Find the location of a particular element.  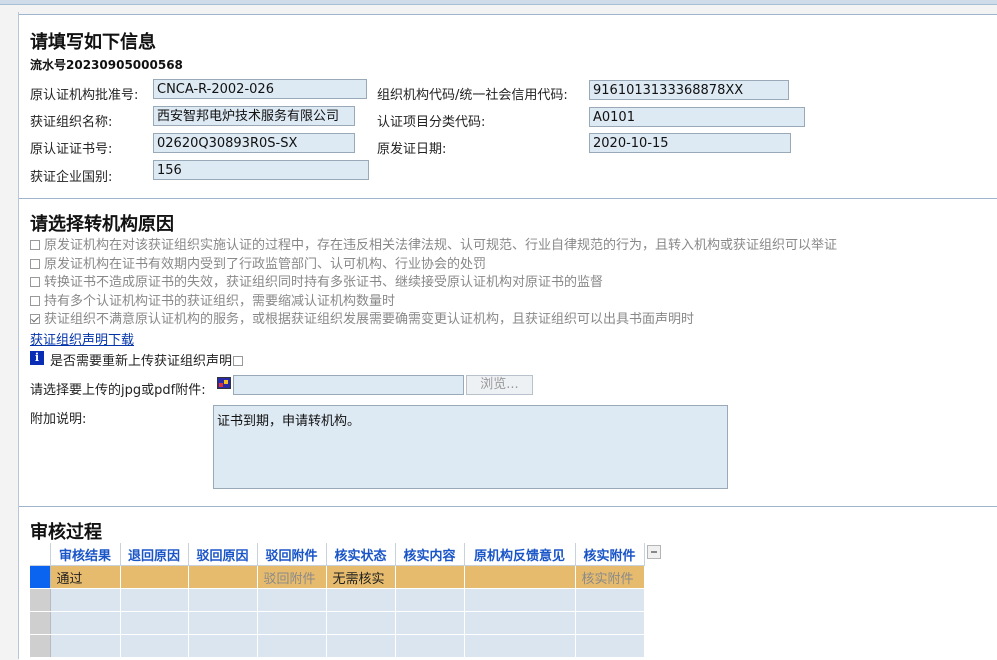

col-header-return-reason: 退回原因 is located at coordinates (154, 554).